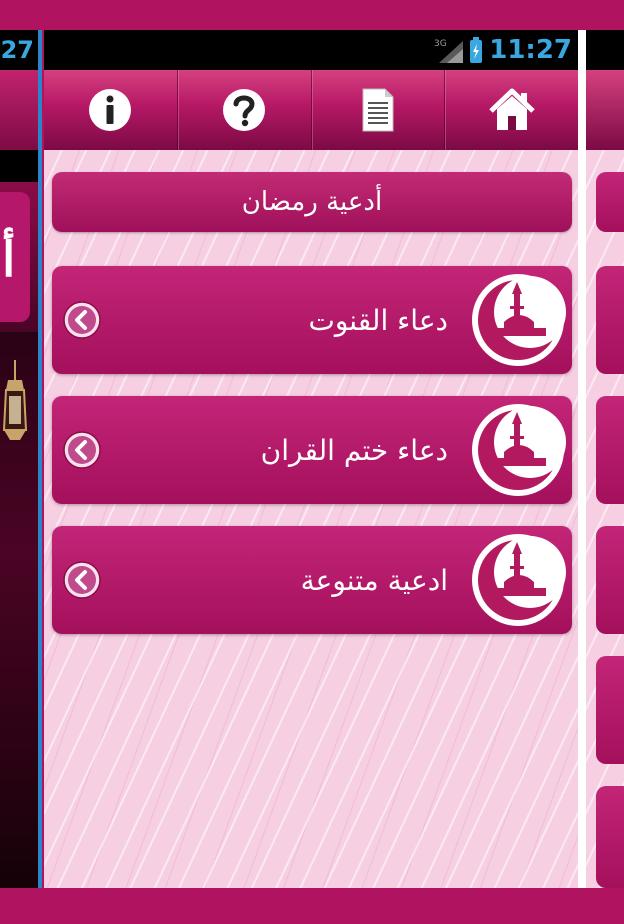 This screenshot has width=624, height=924. Describe the element at coordinates (311, 50) in the screenshot. I see `status-bar: 3G 11:27` at that location.